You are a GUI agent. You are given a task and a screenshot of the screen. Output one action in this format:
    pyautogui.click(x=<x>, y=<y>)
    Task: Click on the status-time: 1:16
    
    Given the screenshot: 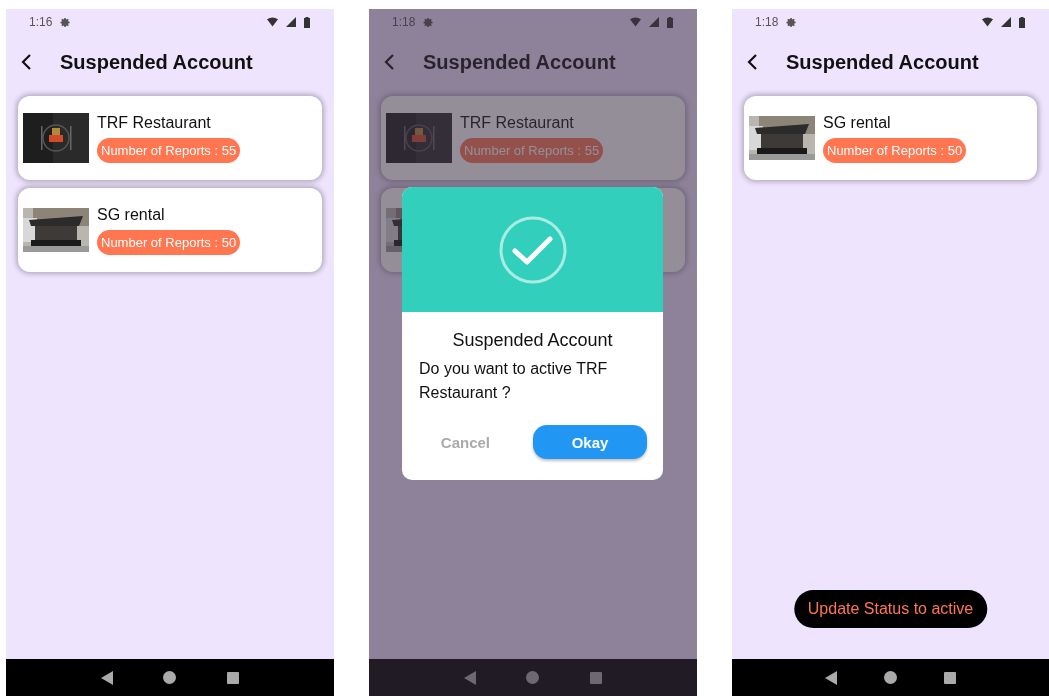 What is the action you would take?
    pyautogui.click(x=41, y=22)
    